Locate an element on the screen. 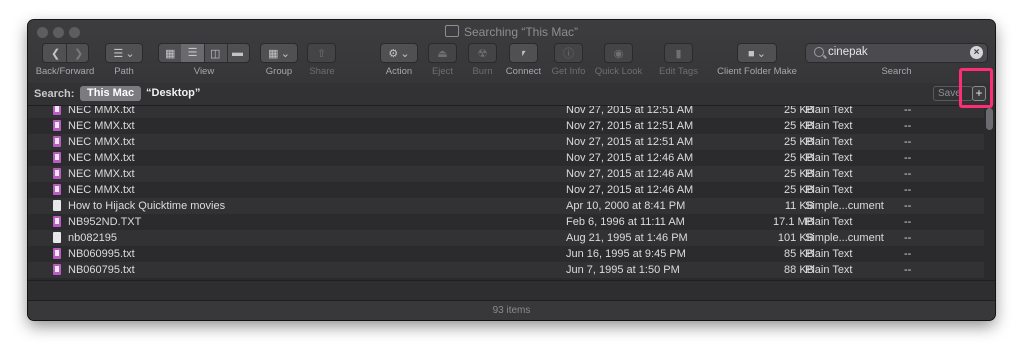 Image resolution: width=1024 pixels, height=357 pixels. connect-button: ⎖ is located at coordinates (523, 53).